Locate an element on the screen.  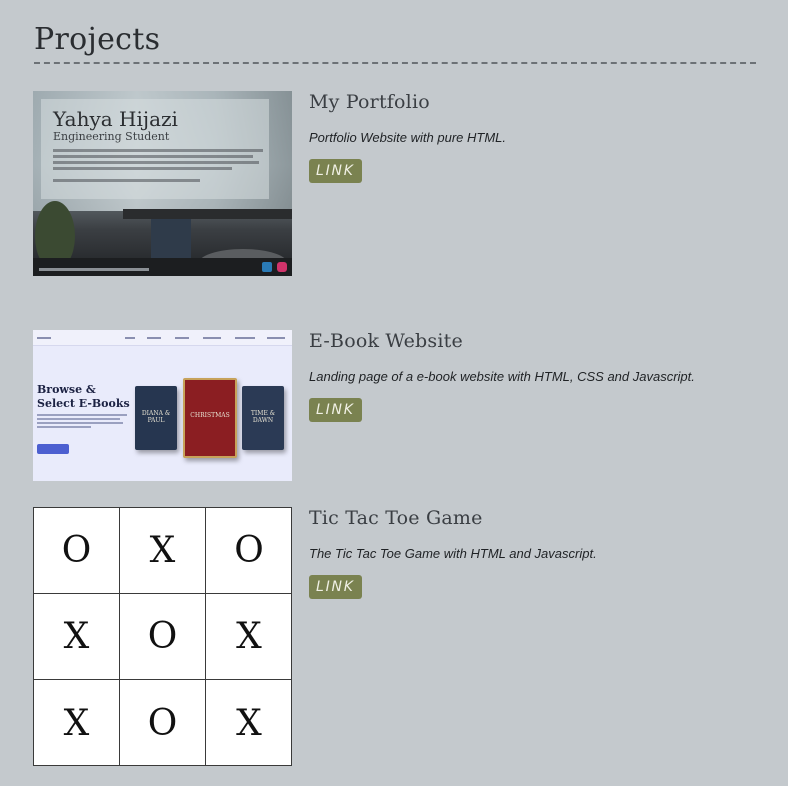
instagram-icon is located at coordinates (282, 267).